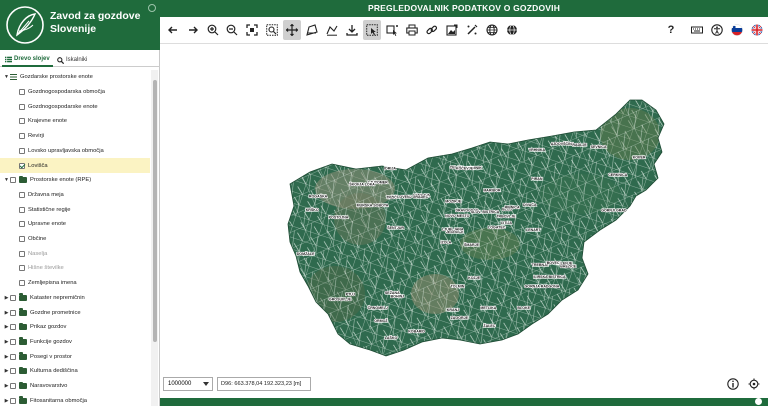 The width and height of the screenshot is (768, 406). Describe the element at coordinates (75, 106) in the screenshot. I see `tree-layer: Gozdnogospodarske enote` at that location.